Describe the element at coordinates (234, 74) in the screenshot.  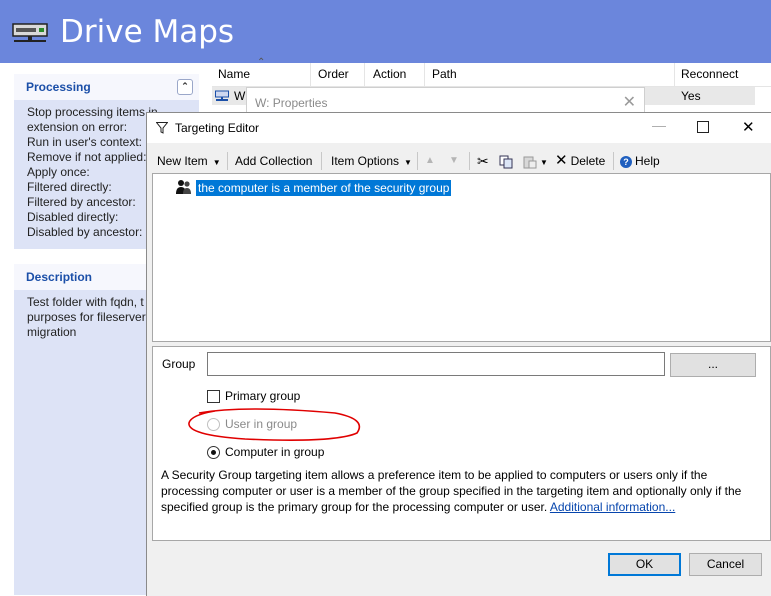
I see `column-header-name: Name` at that location.